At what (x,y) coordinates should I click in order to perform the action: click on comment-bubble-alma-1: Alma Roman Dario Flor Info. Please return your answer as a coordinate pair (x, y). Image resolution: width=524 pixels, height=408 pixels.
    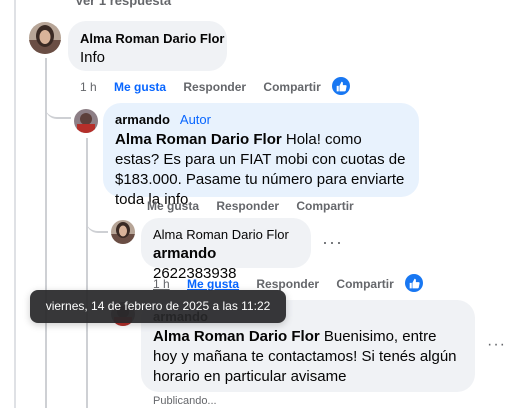
    Looking at the image, I should click on (147, 46).